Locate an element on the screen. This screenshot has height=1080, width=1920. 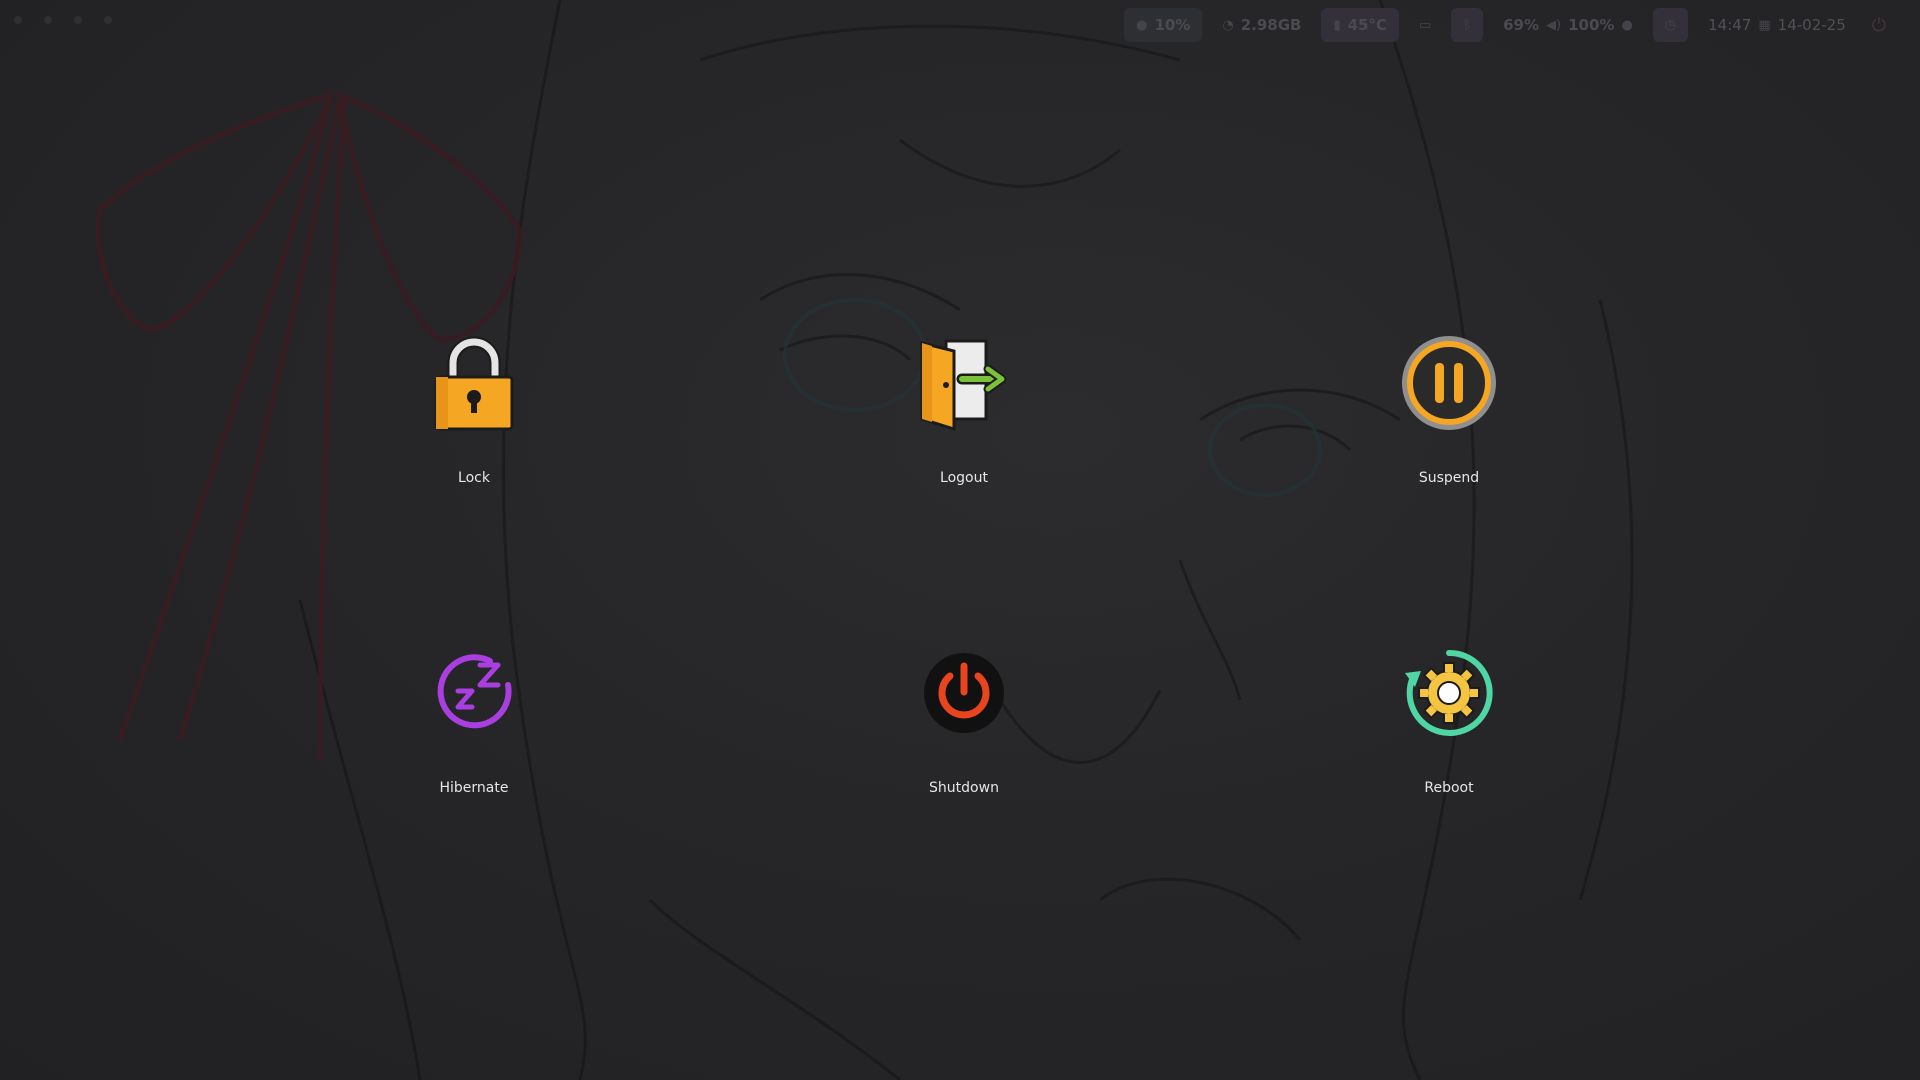
brightness-value: 69% is located at coordinates (1521, 25).